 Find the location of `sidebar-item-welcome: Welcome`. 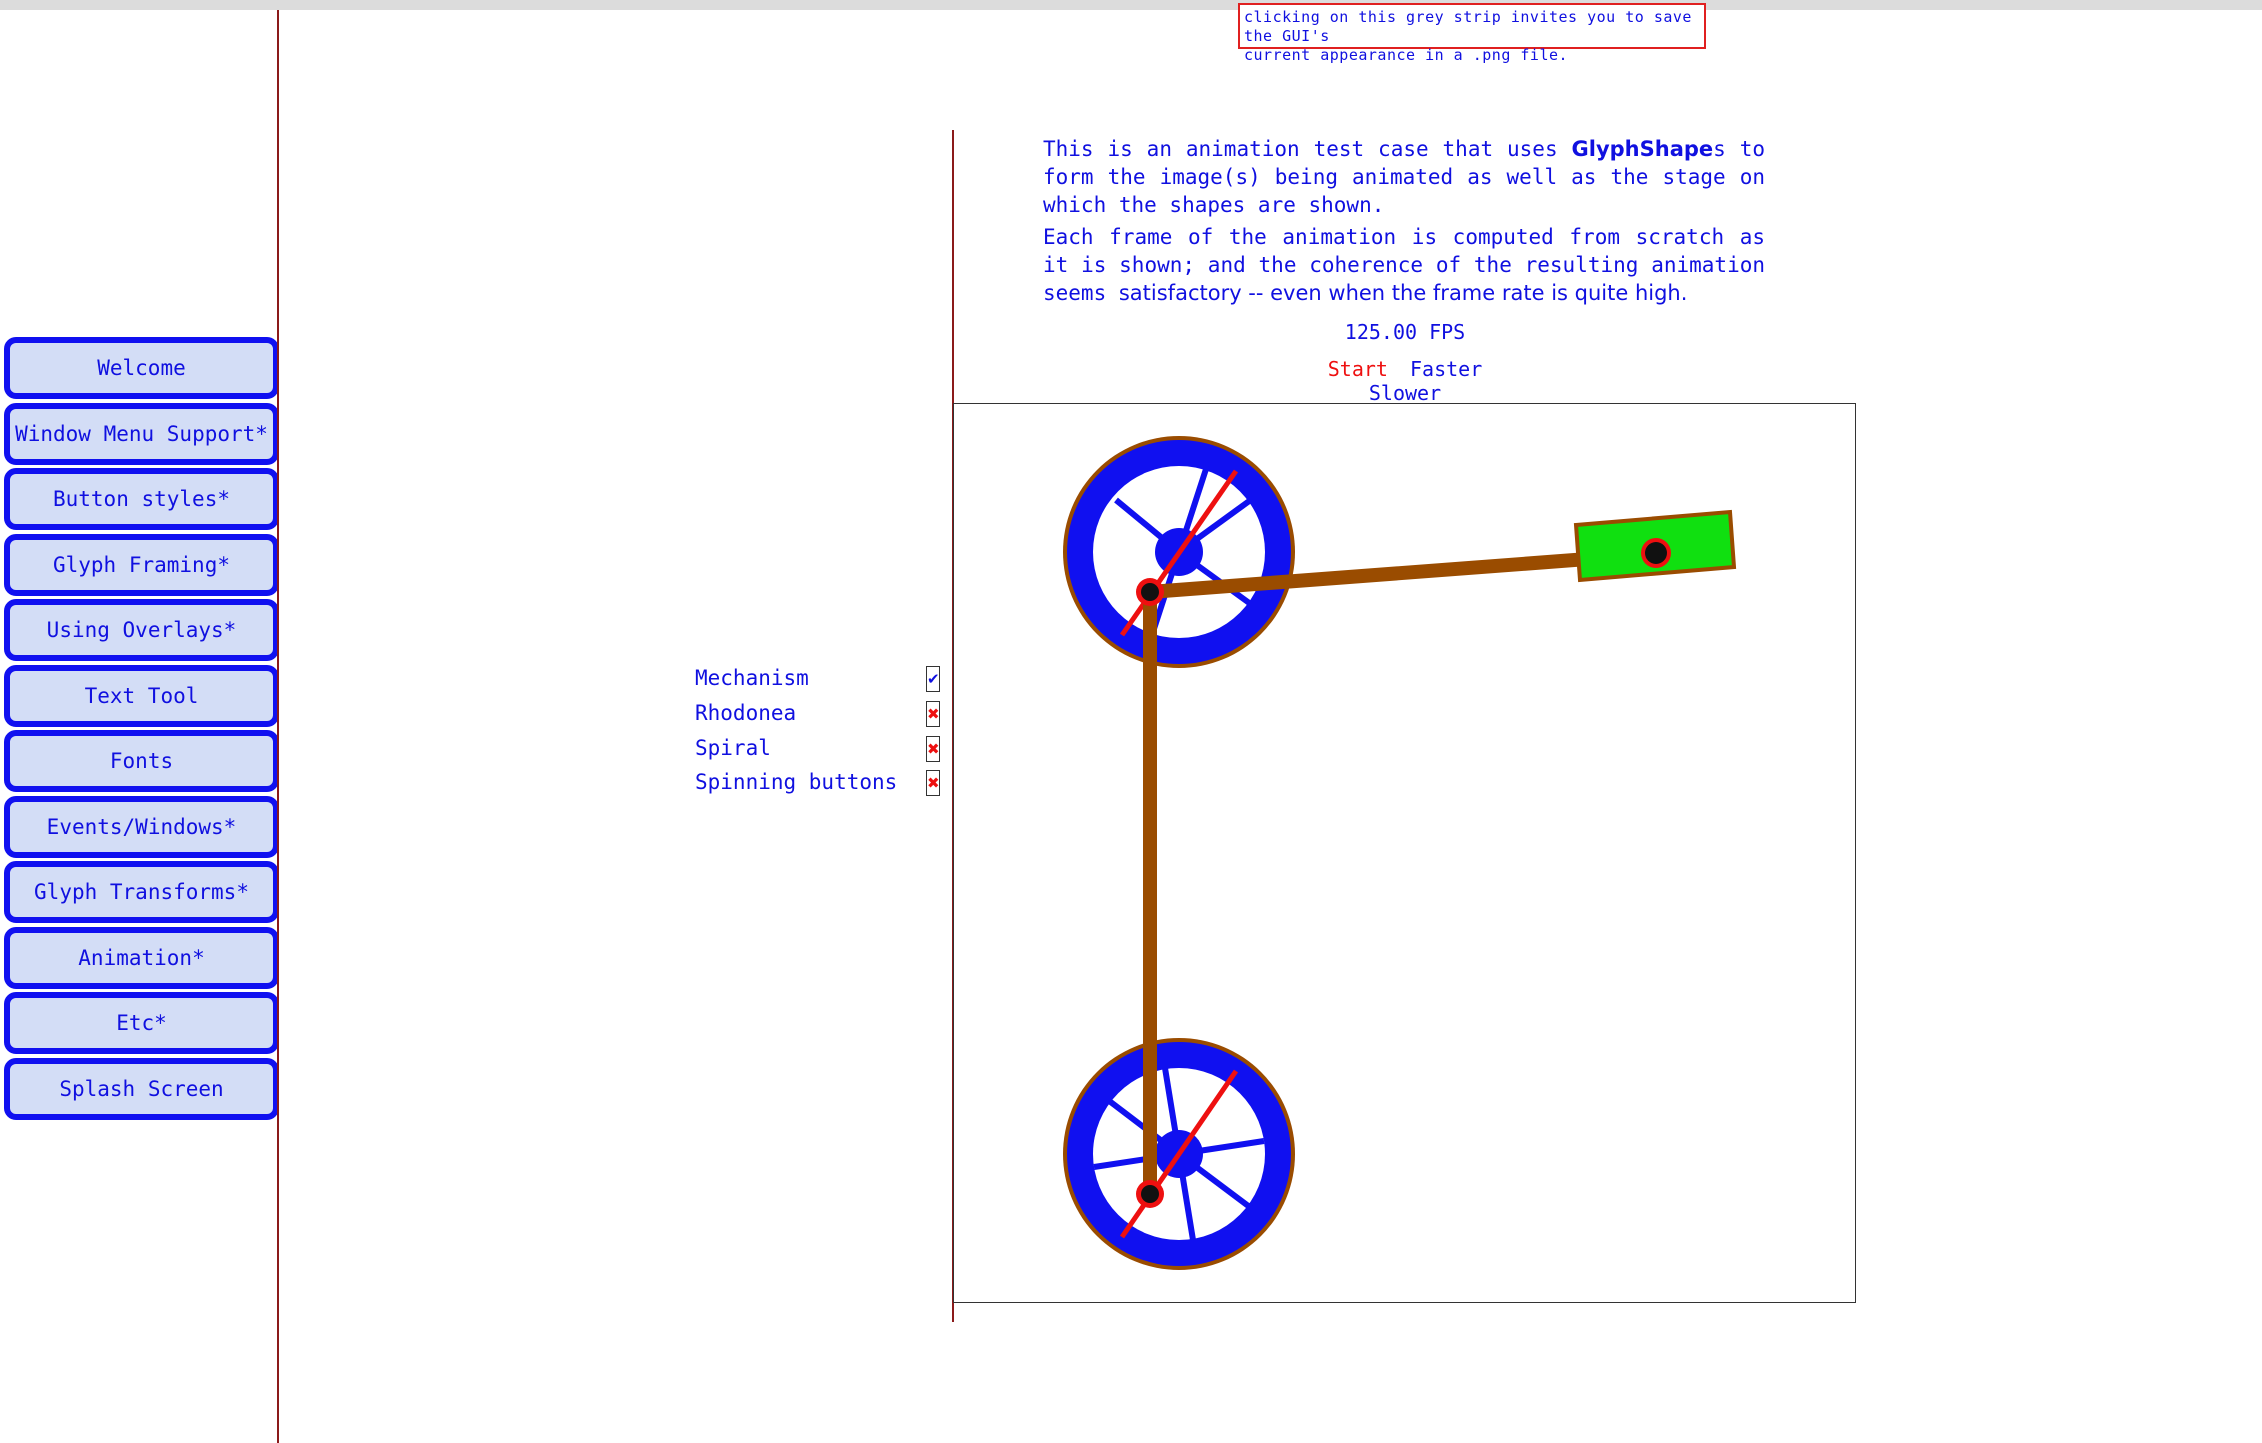

sidebar-item-welcome: Welcome is located at coordinates (141, 368).